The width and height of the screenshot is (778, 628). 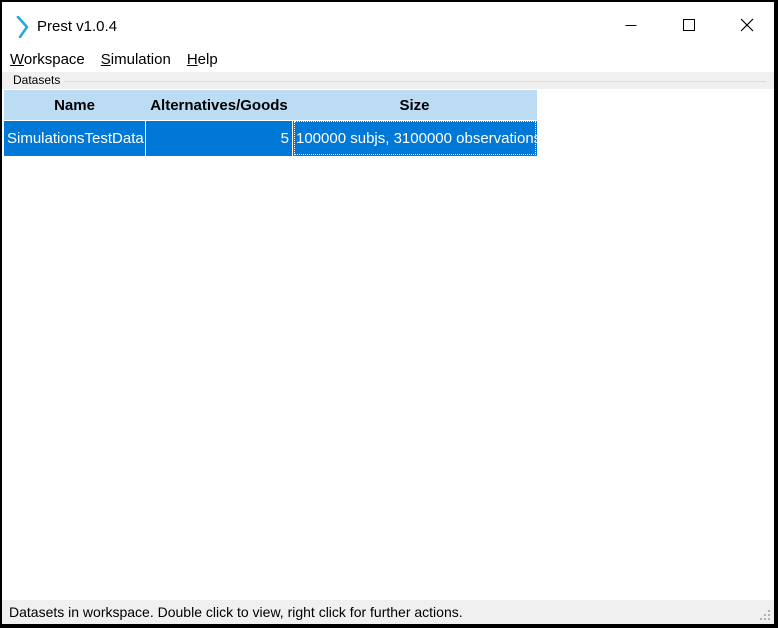 What do you see at coordinates (765, 615) in the screenshot?
I see `resize-grip-icon` at bounding box center [765, 615].